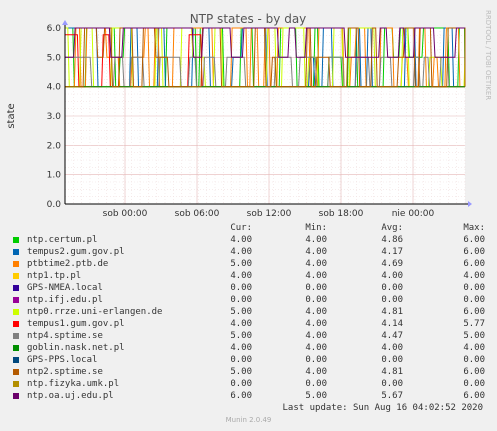 The image size is (497, 431). I want to click on legend-series-name: ntp.ifj.edu.pl, so click(65, 300).